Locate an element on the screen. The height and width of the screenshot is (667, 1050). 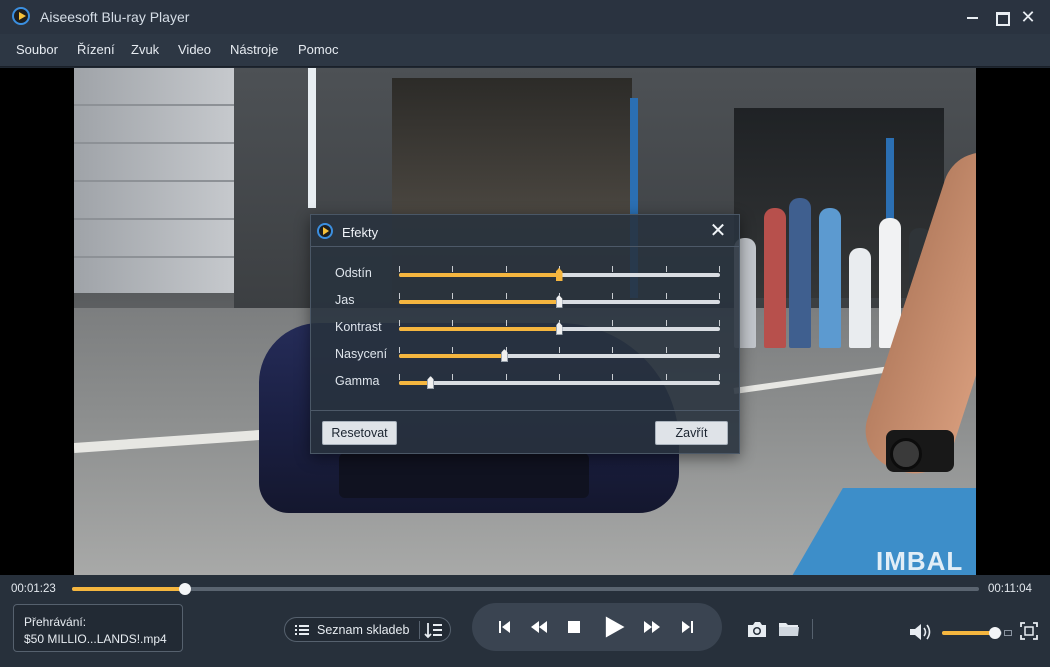
slider-ticks is located at coordinates (559, 350).